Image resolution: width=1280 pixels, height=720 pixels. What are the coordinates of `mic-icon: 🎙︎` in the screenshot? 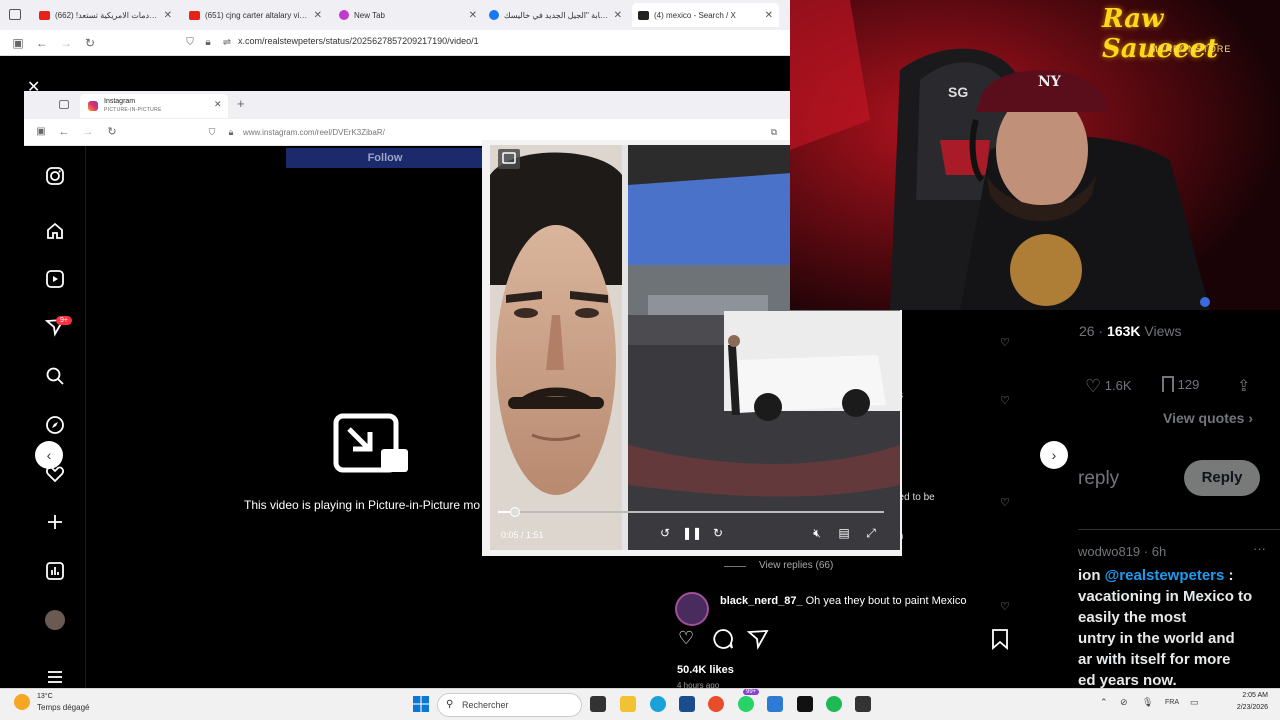 It's located at (1147, 702).